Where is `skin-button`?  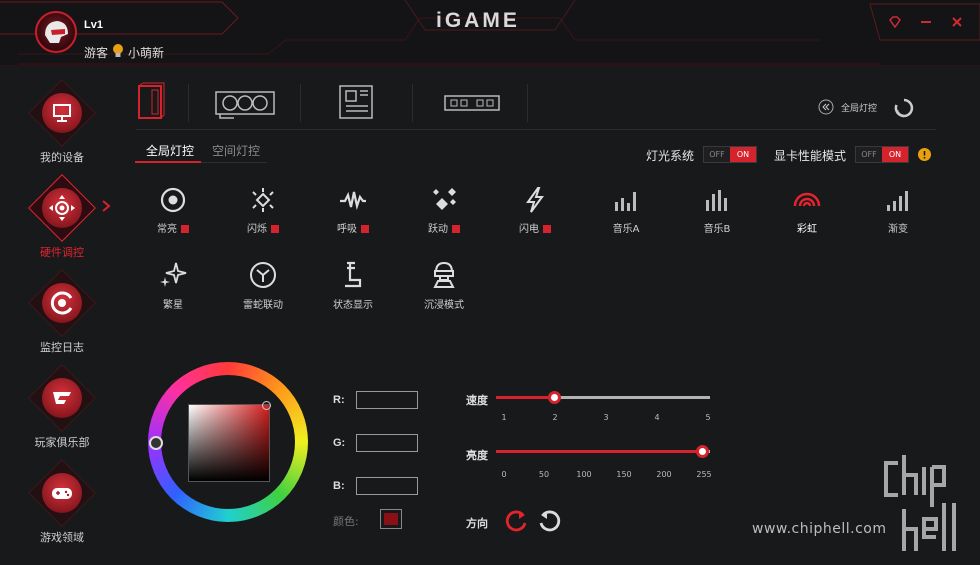 skin-button is located at coordinates (895, 22).